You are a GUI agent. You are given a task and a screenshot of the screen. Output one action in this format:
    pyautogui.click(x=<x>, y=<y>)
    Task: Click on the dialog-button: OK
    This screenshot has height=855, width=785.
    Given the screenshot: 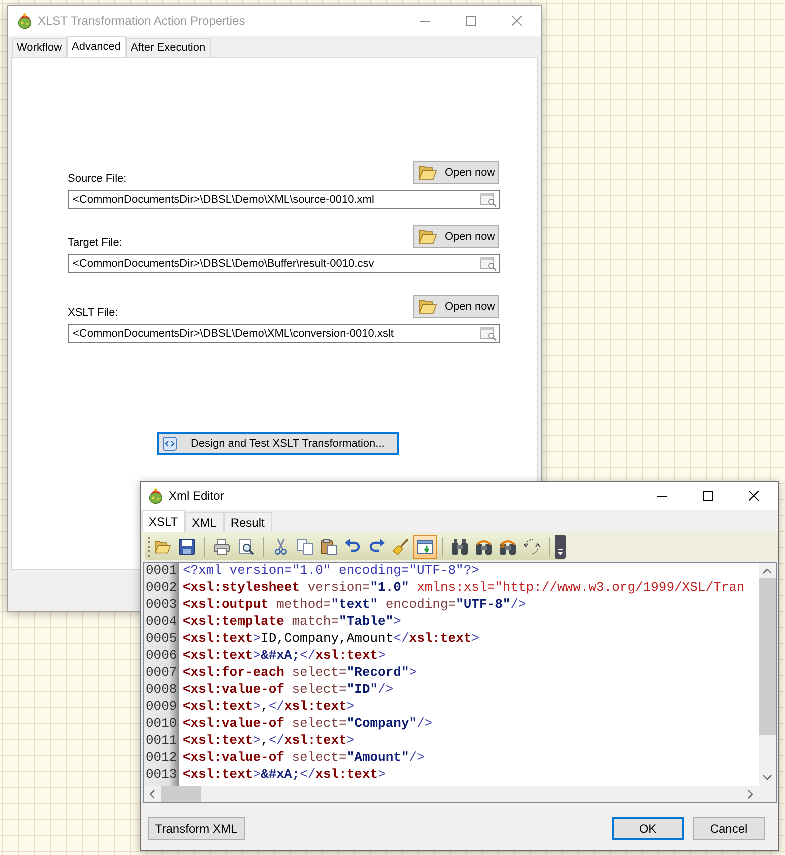 What is the action you would take?
    pyautogui.click(x=648, y=828)
    